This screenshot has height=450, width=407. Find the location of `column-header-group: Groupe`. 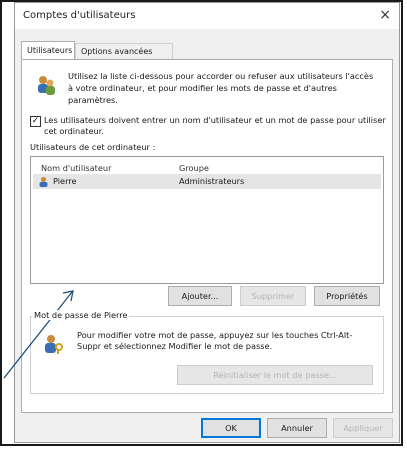

column-header-group: Groupe is located at coordinates (194, 168).